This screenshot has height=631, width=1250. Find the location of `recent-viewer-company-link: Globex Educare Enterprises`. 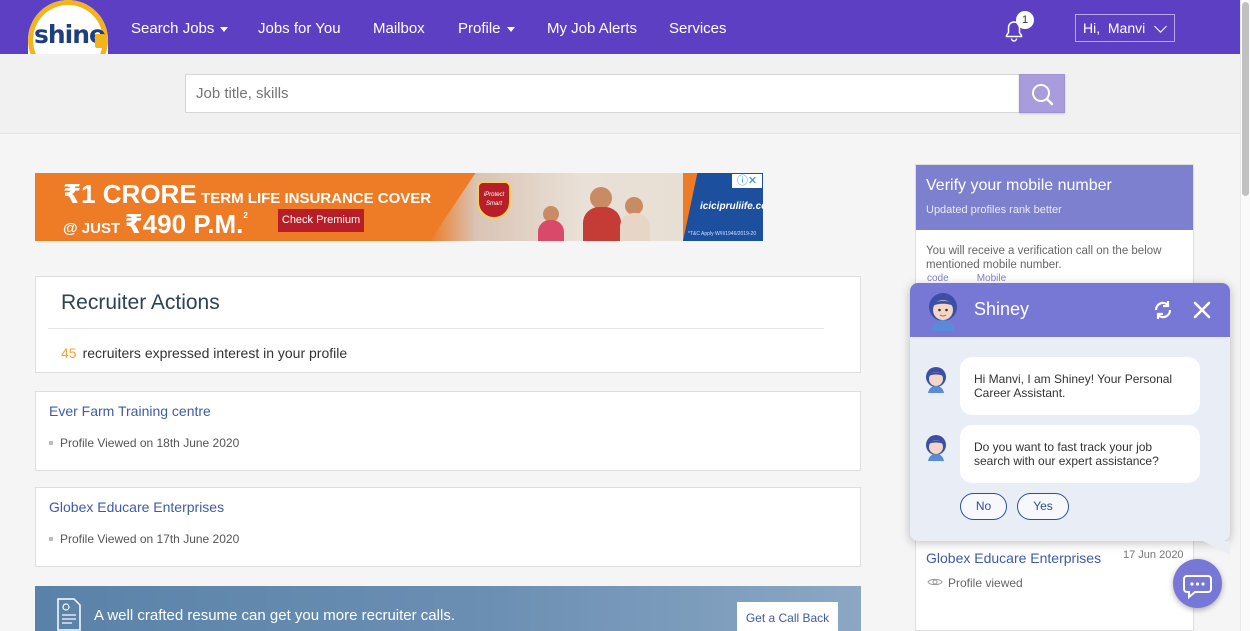

recent-viewer-company-link: Globex Educare Enterprises is located at coordinates (1013, 558).